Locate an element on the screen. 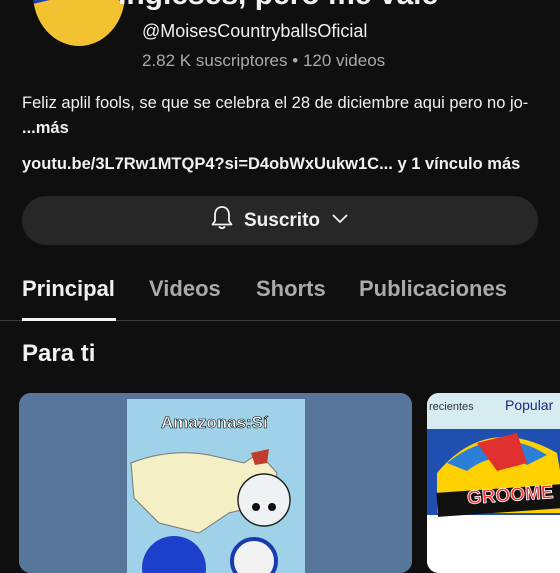 Image resolution: width=560 pixels, height=573 pixels. subscribe-label: Suscrito is located at coordinates (282, 220).